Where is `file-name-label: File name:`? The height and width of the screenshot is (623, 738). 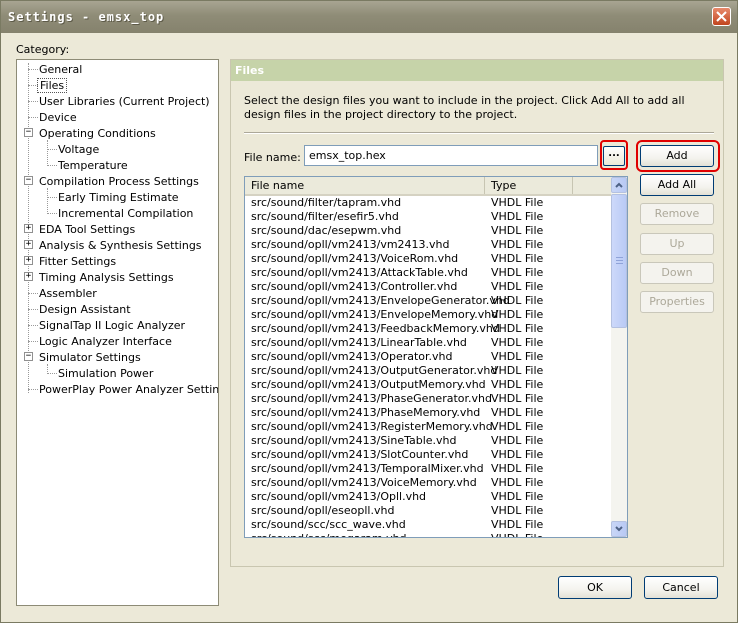
file-name-label: File name: is located at coordinates (272, 157).